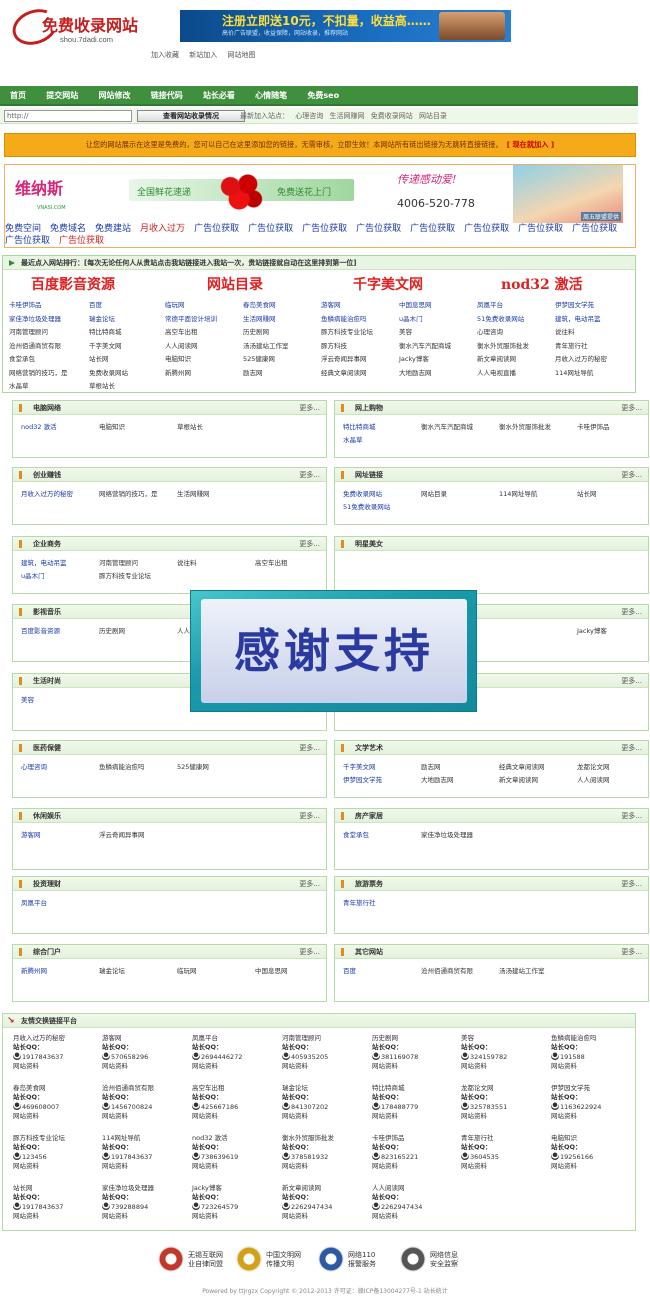 This screenshot has height=1302, width=650. I want to click on qq-number: 841307202, so click(309, 1107).